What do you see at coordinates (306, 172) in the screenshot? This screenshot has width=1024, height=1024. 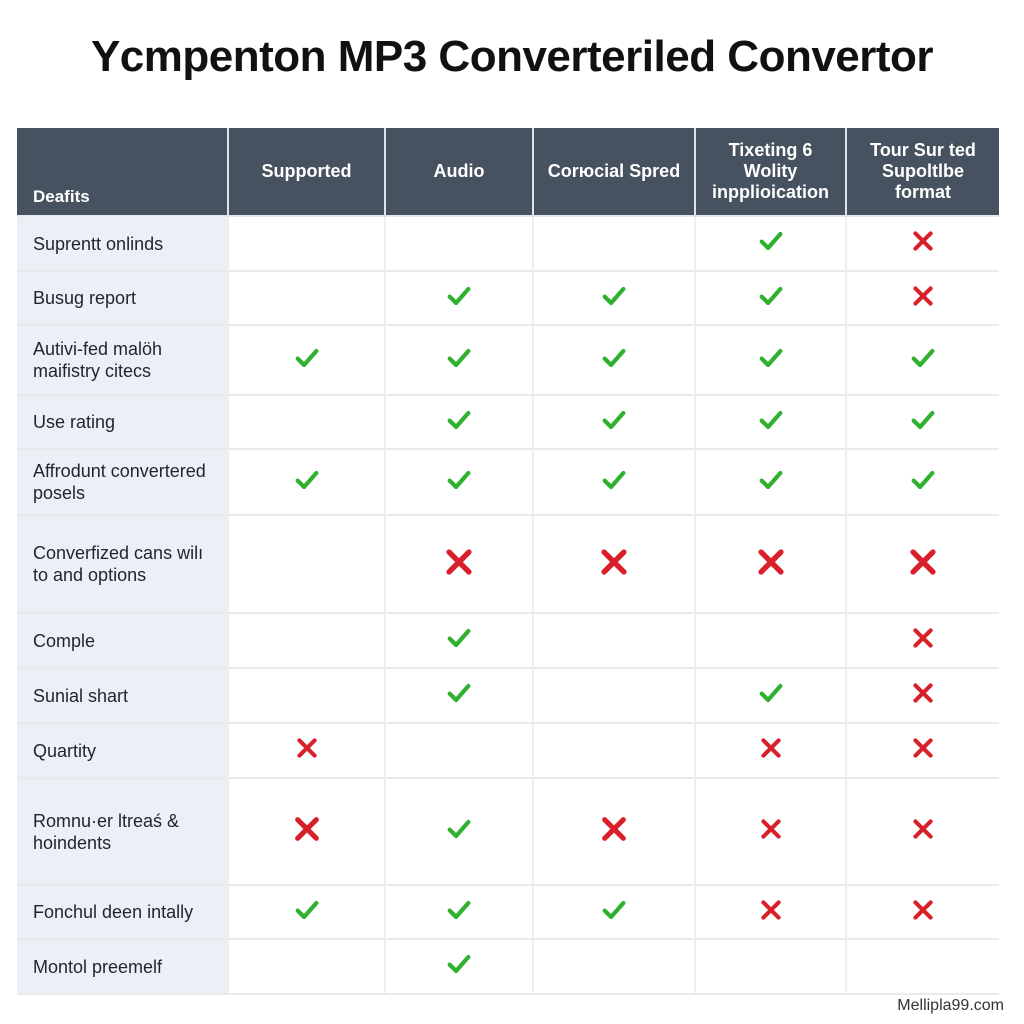 I see `column-header-supported: Supported` at bounding box center [306, 172].